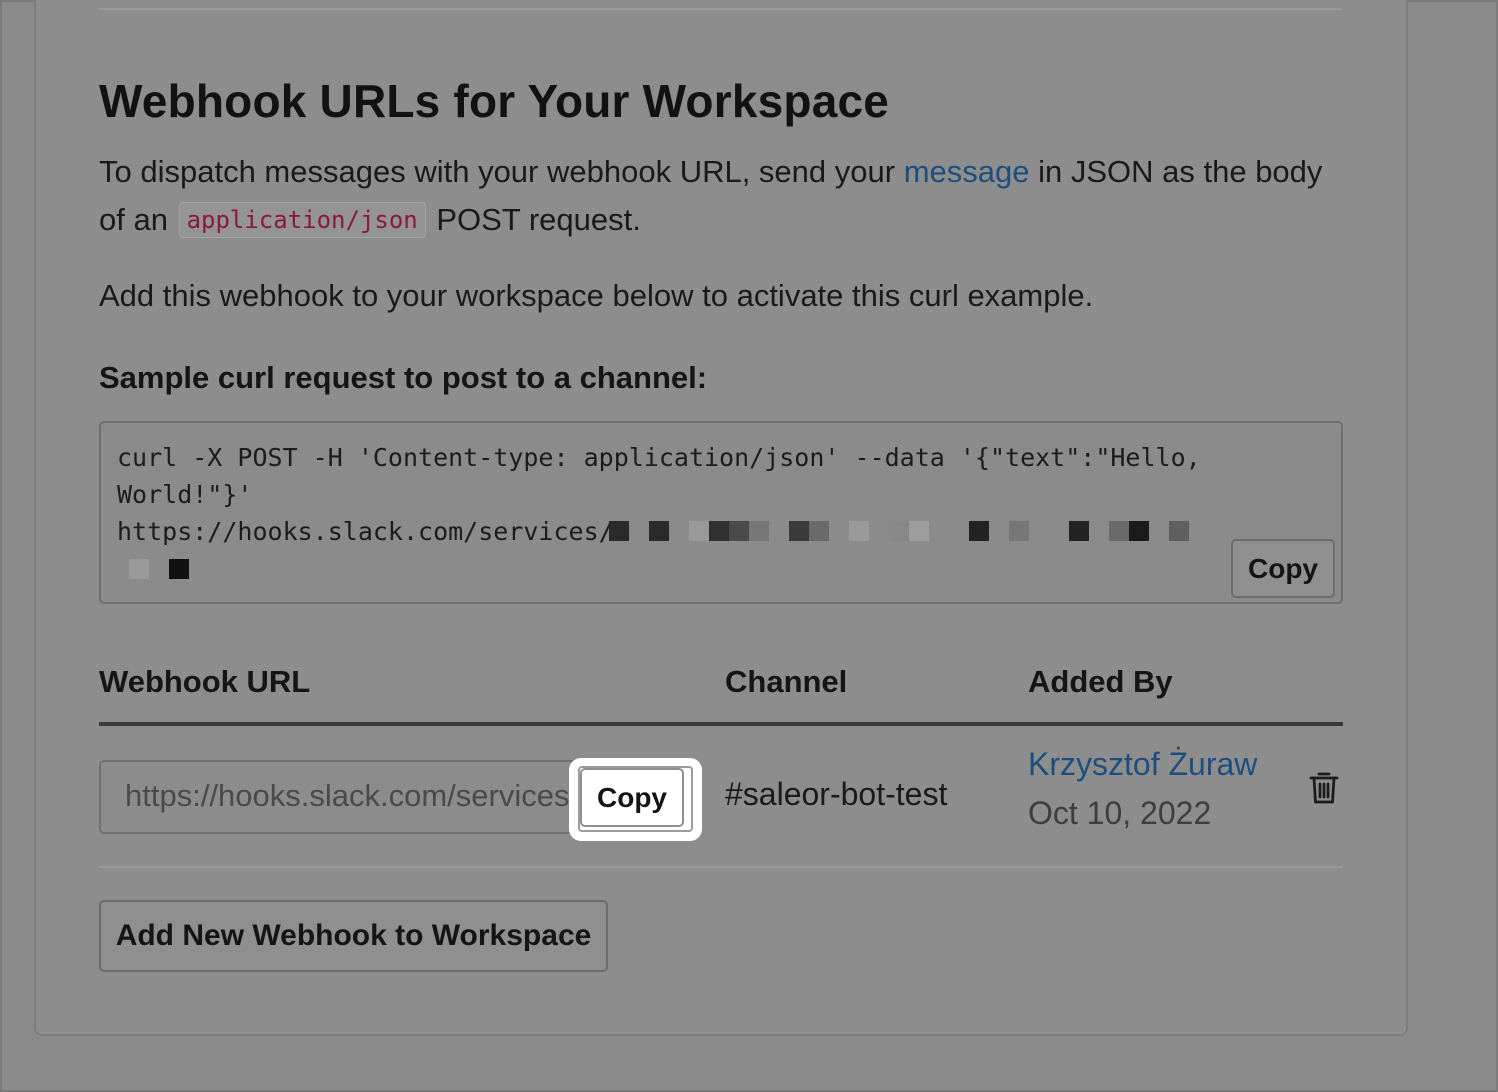  I want to click on code-line: World!"}', so click(185, 494).